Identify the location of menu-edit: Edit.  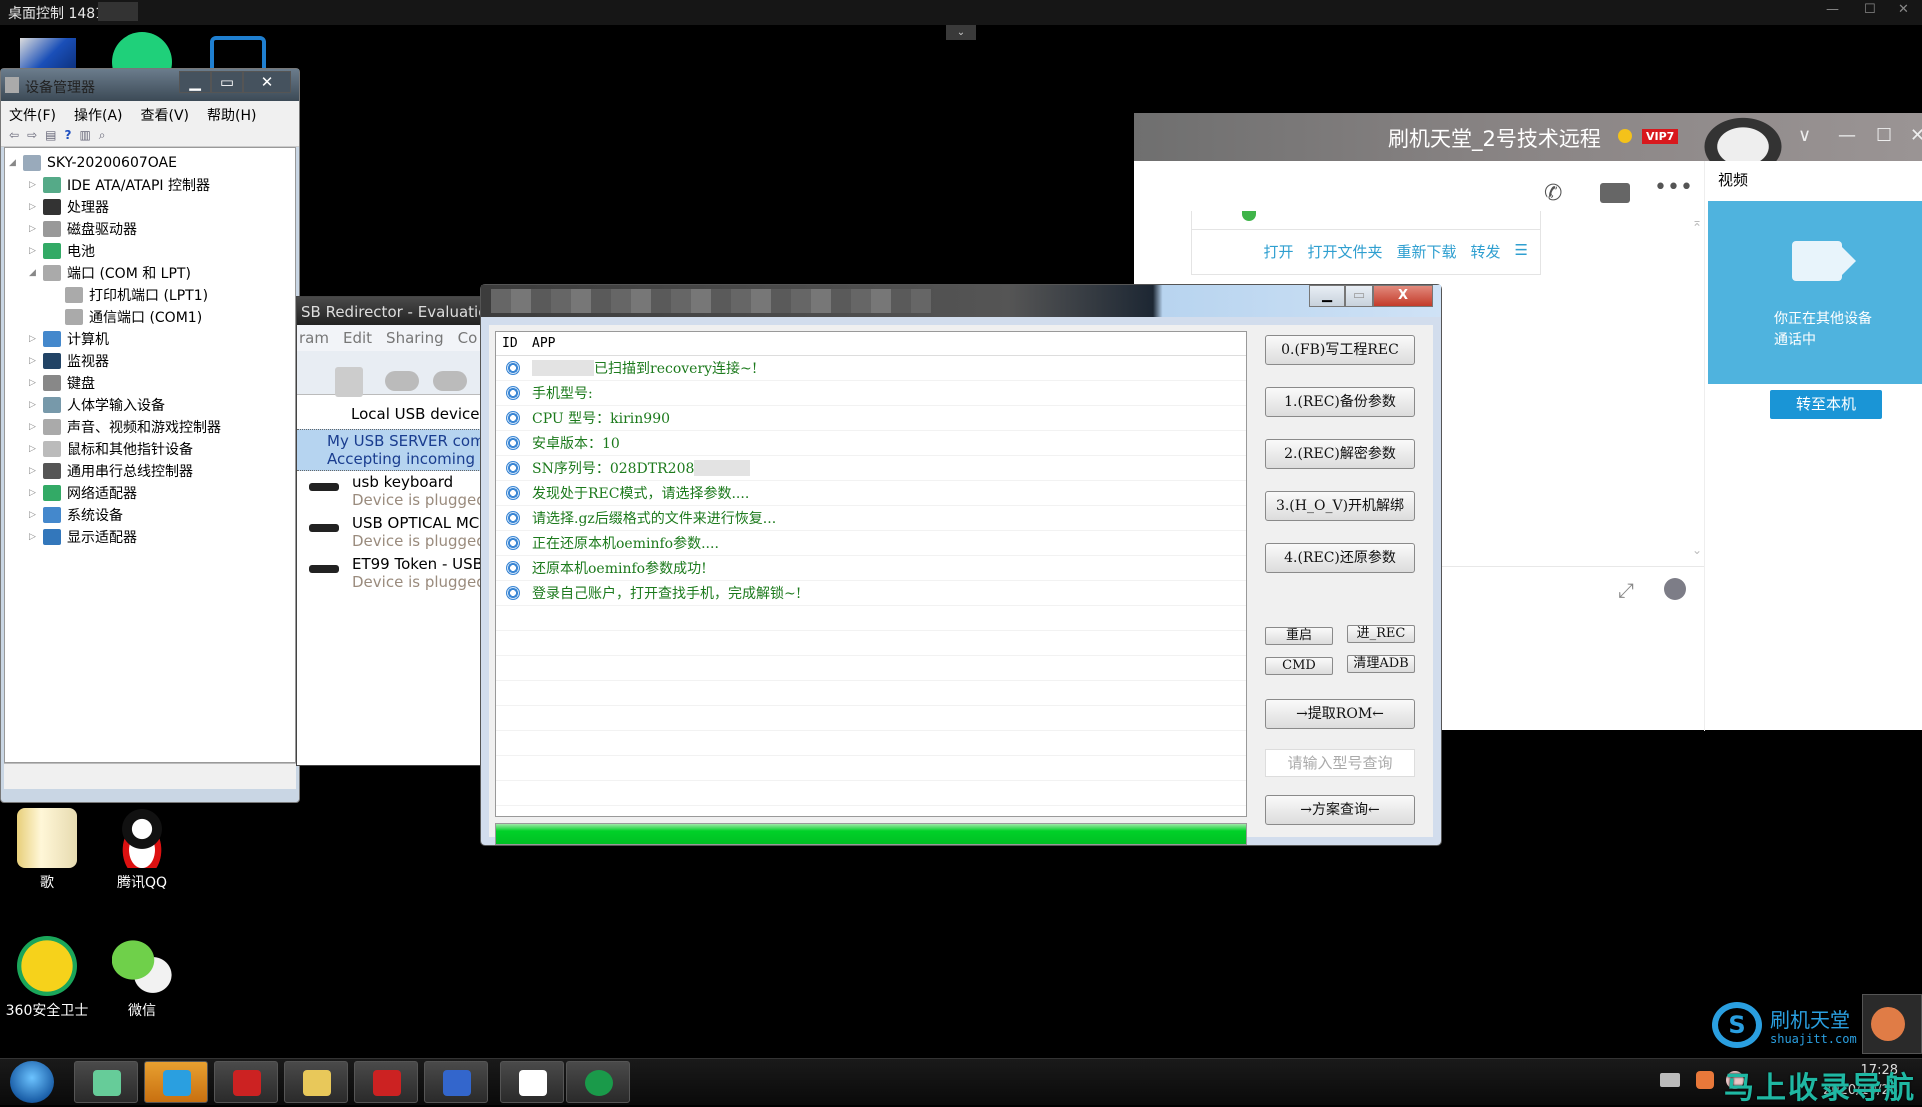
(357, 338).